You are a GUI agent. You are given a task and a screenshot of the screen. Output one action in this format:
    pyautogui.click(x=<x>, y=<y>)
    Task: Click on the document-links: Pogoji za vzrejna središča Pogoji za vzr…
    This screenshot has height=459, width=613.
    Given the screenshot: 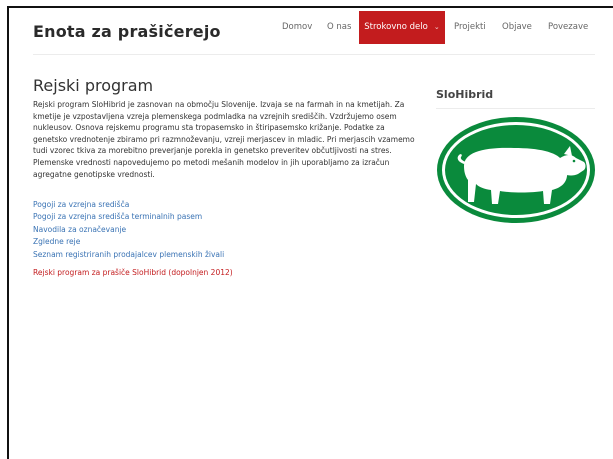 What is the action you would take?
    pyautogui.click(x=225, y=230)
    